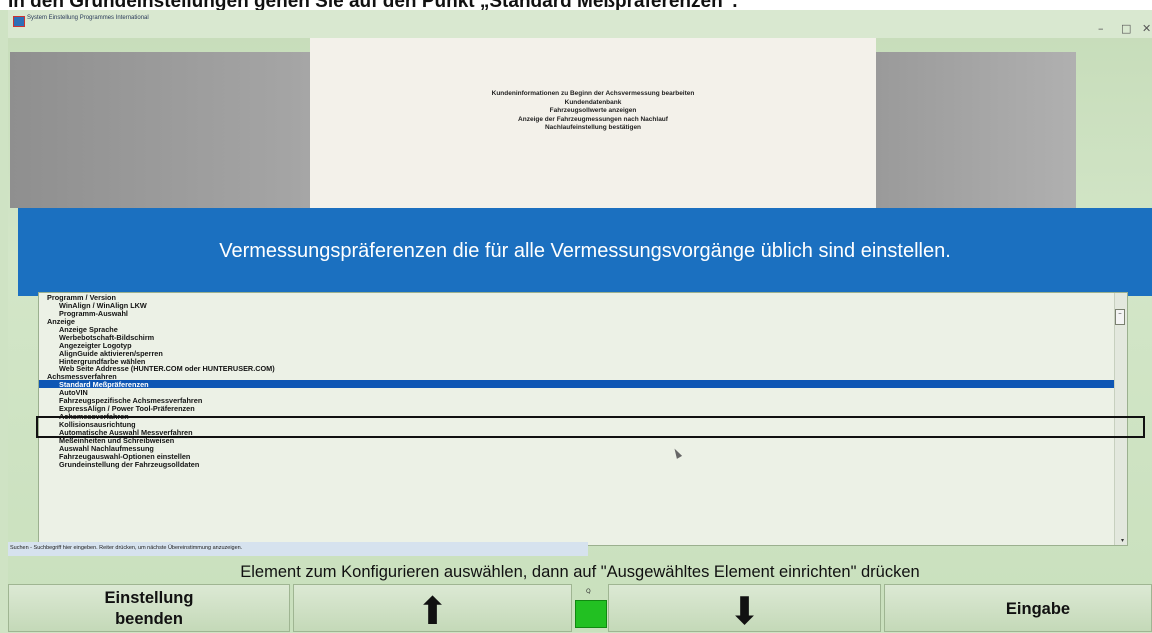 Image resolution: width=1152 pixels, height=633 pixels. Describe the element at coordinates (583, 361) in the screenshot. I see `list-item: Hintergrundfarbe wählen` at that location.